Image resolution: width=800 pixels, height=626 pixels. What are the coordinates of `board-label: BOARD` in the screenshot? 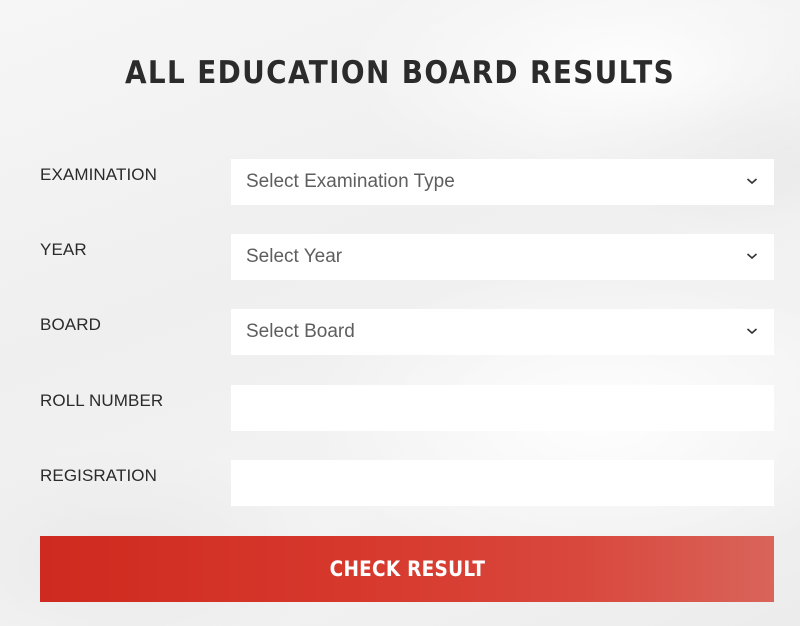 It's located at (70, 324).